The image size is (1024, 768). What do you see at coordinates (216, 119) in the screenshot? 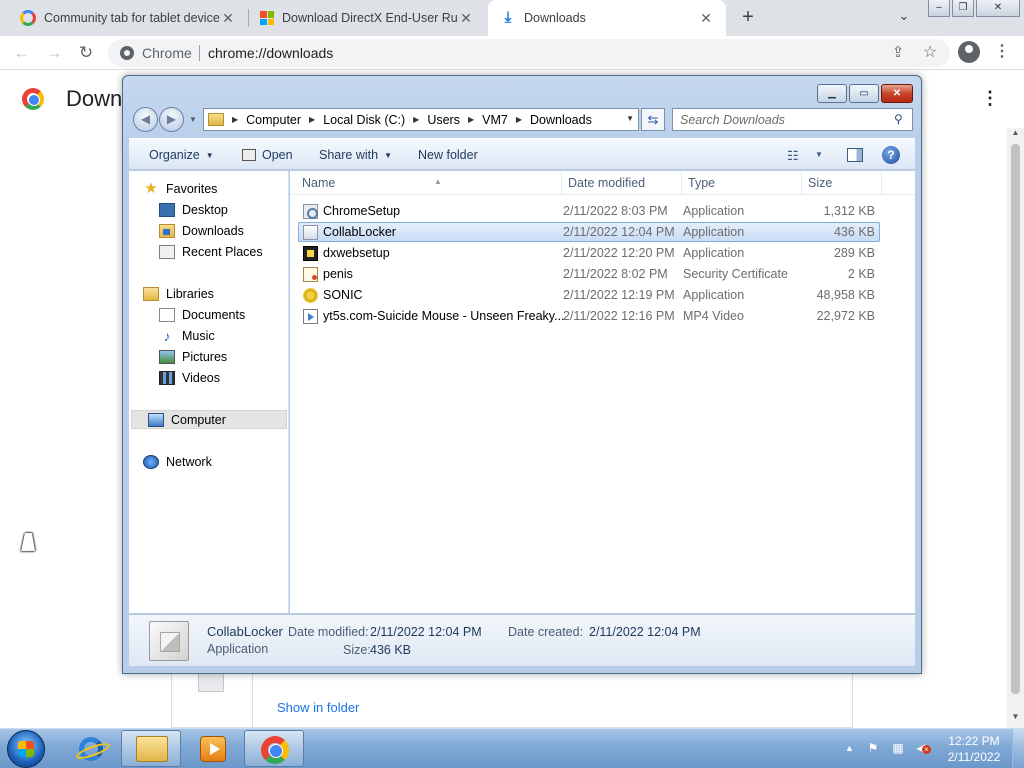
I see `folder-icon` at bounding box center [216, 119].